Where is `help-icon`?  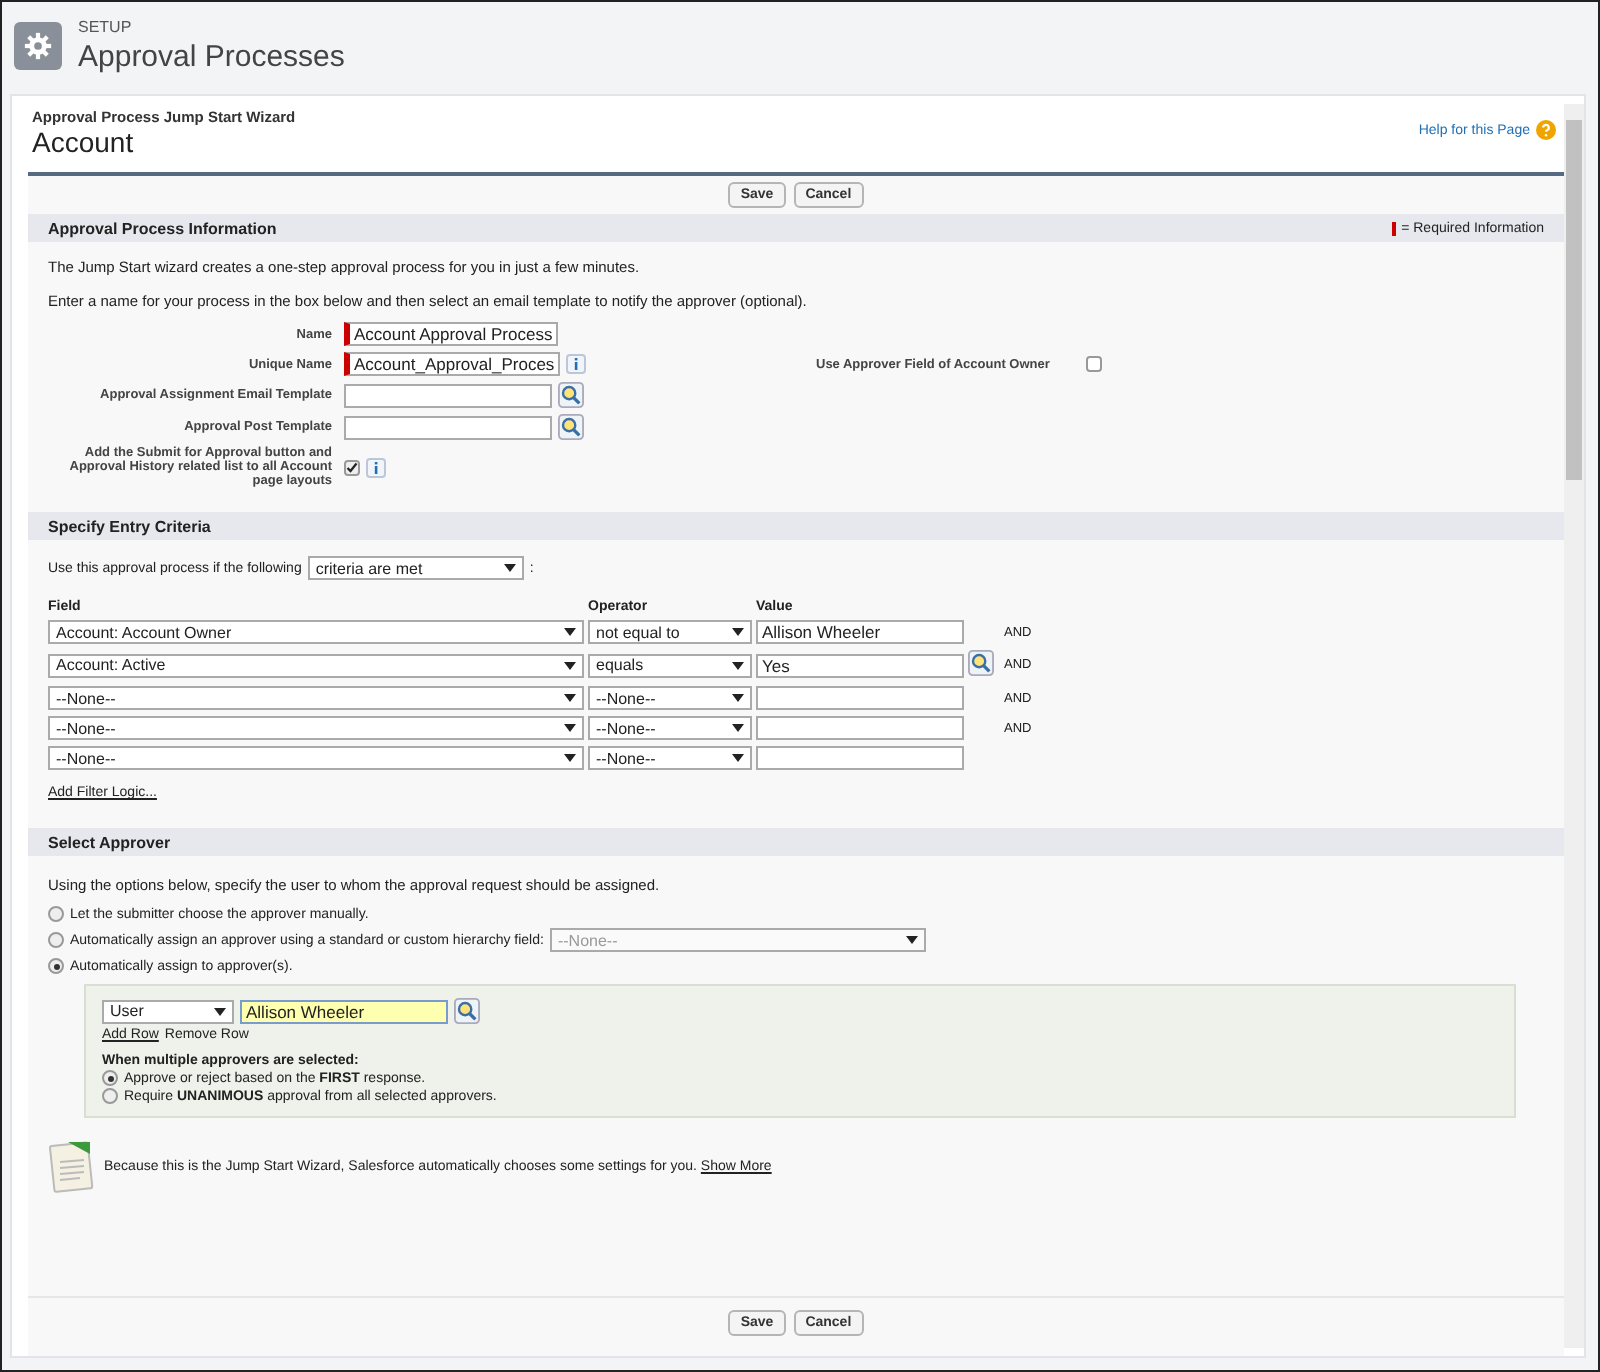 help-icon is located at coordinates (1546, 130).